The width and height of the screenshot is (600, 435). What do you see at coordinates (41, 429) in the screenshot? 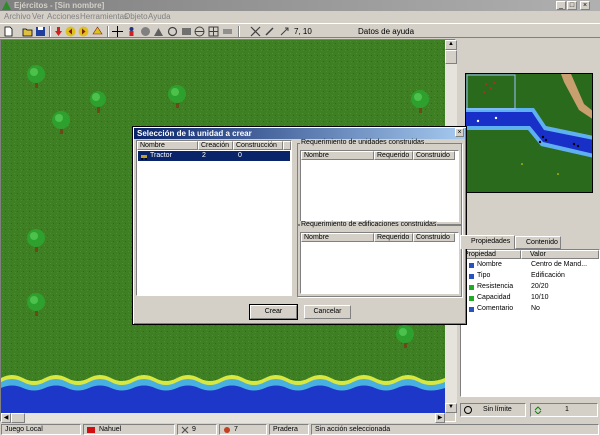
I see `game-mode: Juego Local` at bounding box center [41, 429].